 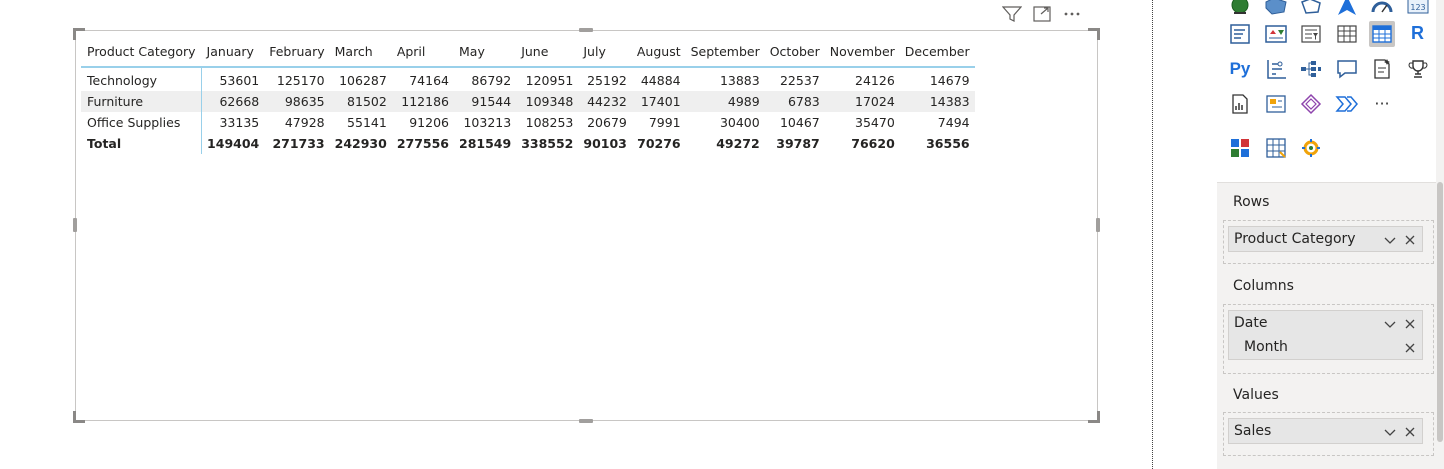 I want to click on resize-handle-left, so click(x=75, y=225).